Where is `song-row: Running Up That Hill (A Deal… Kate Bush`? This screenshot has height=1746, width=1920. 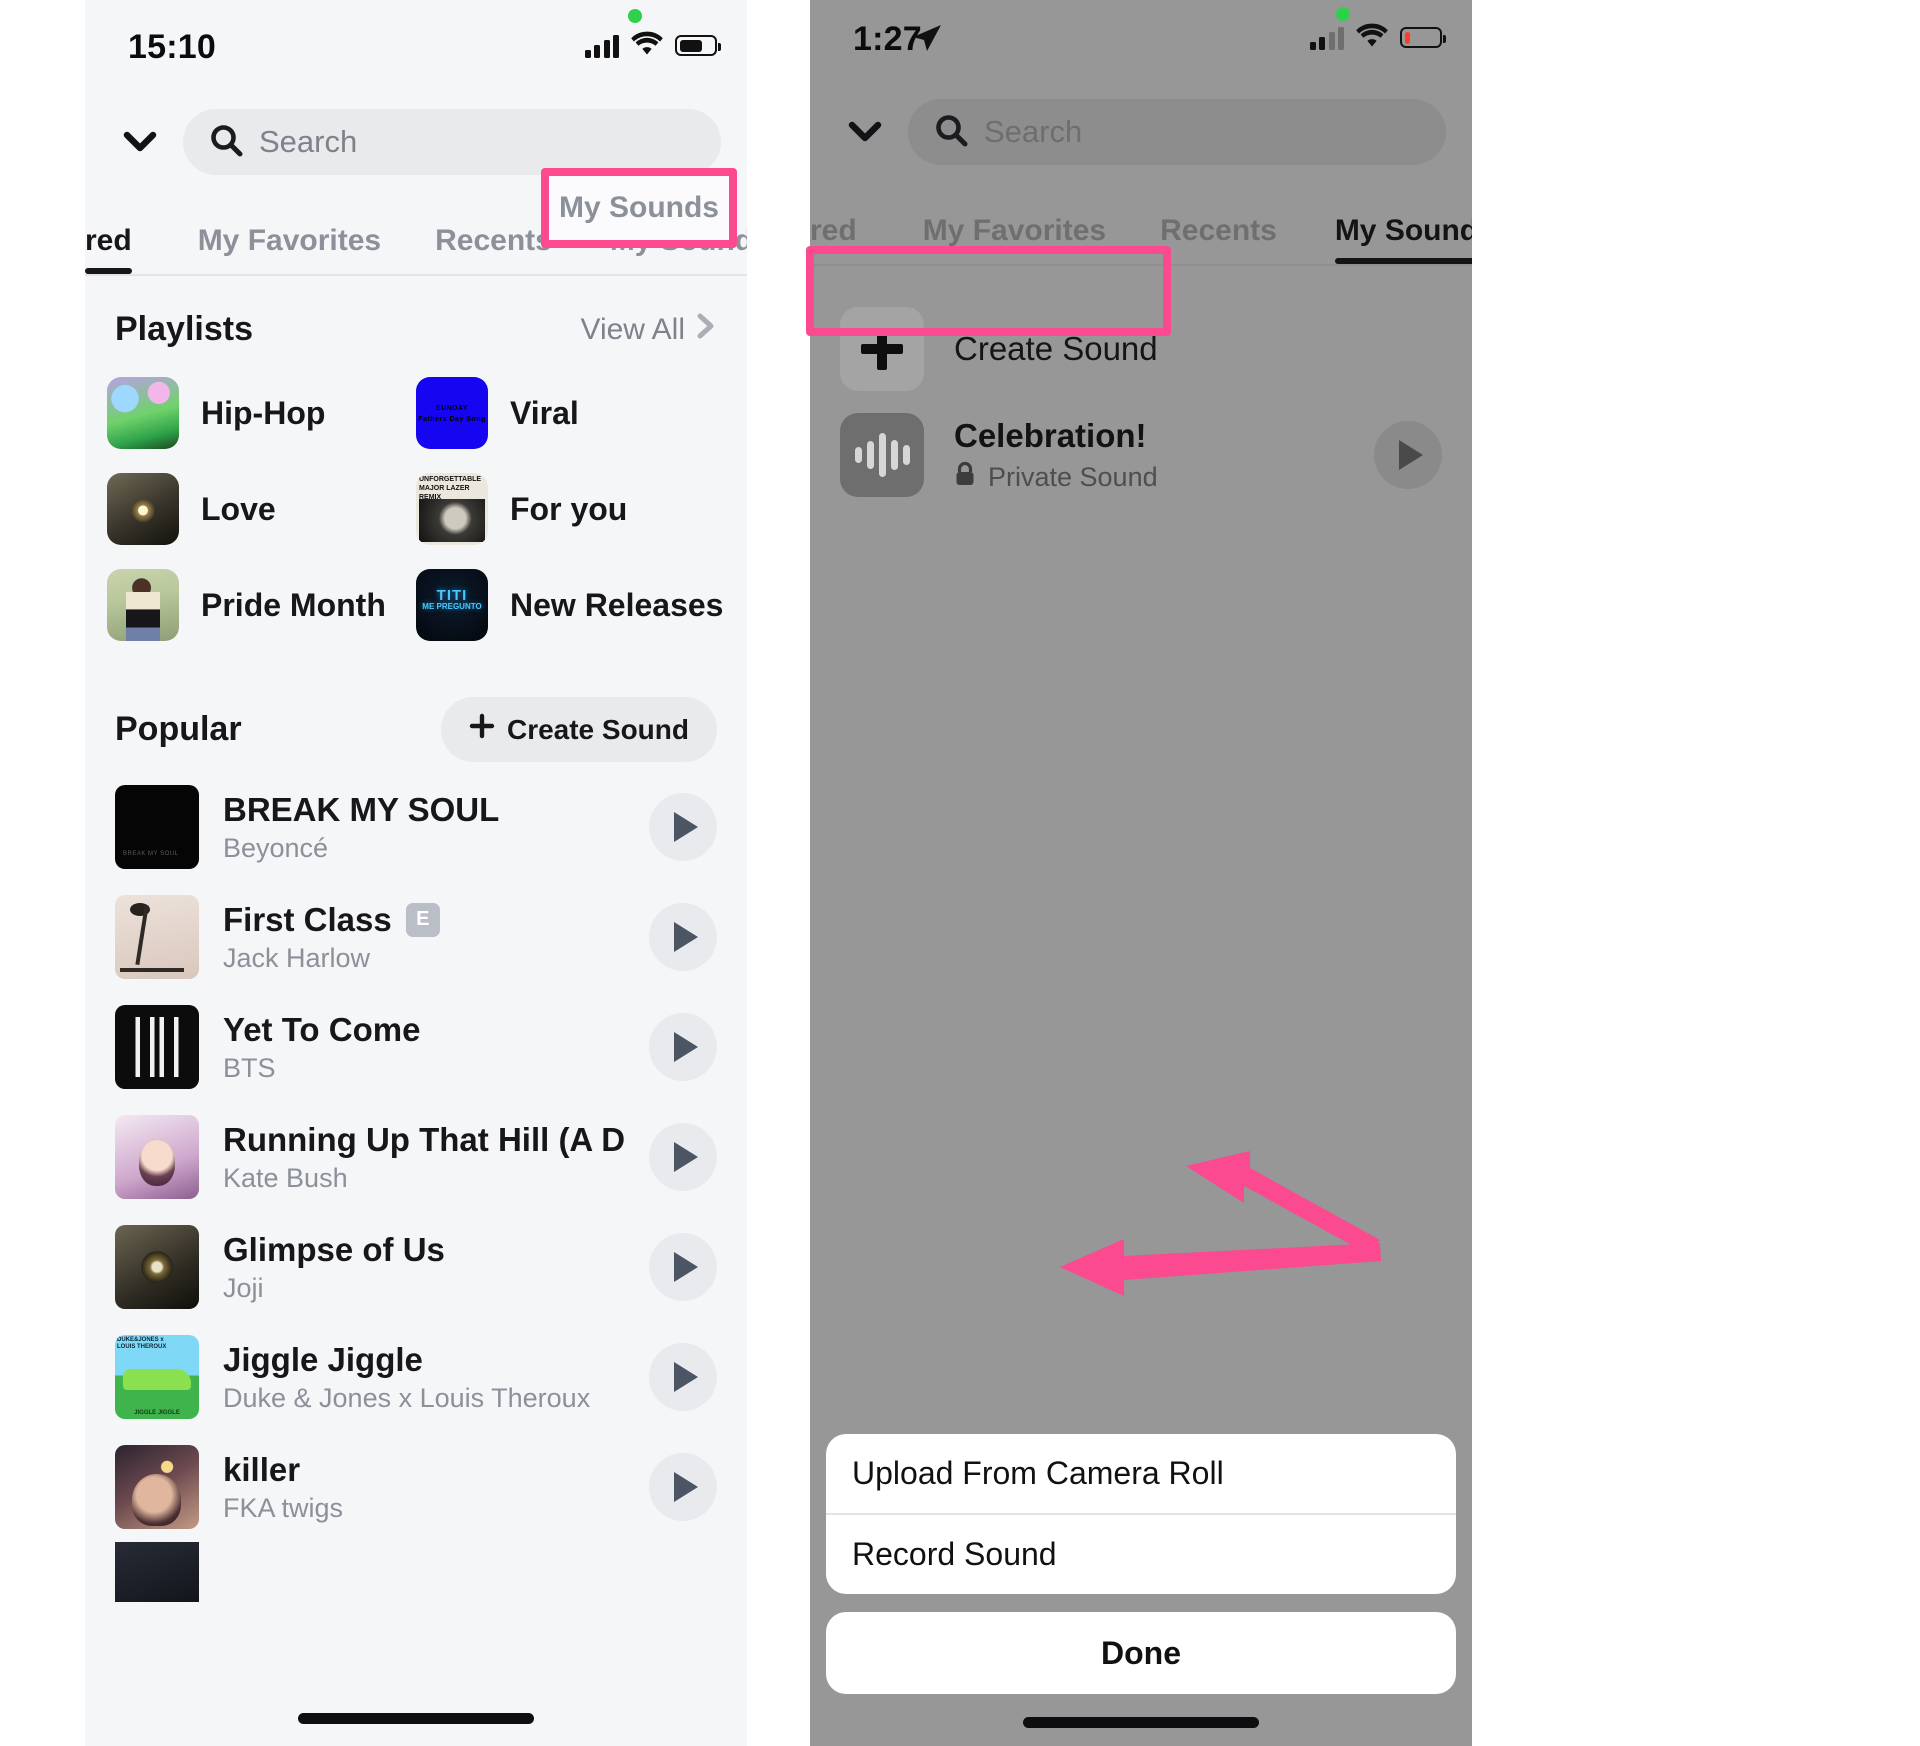
song-row: Running Up That Hill (A Deal… Kate Bush is located at coordinates (416, 1157).